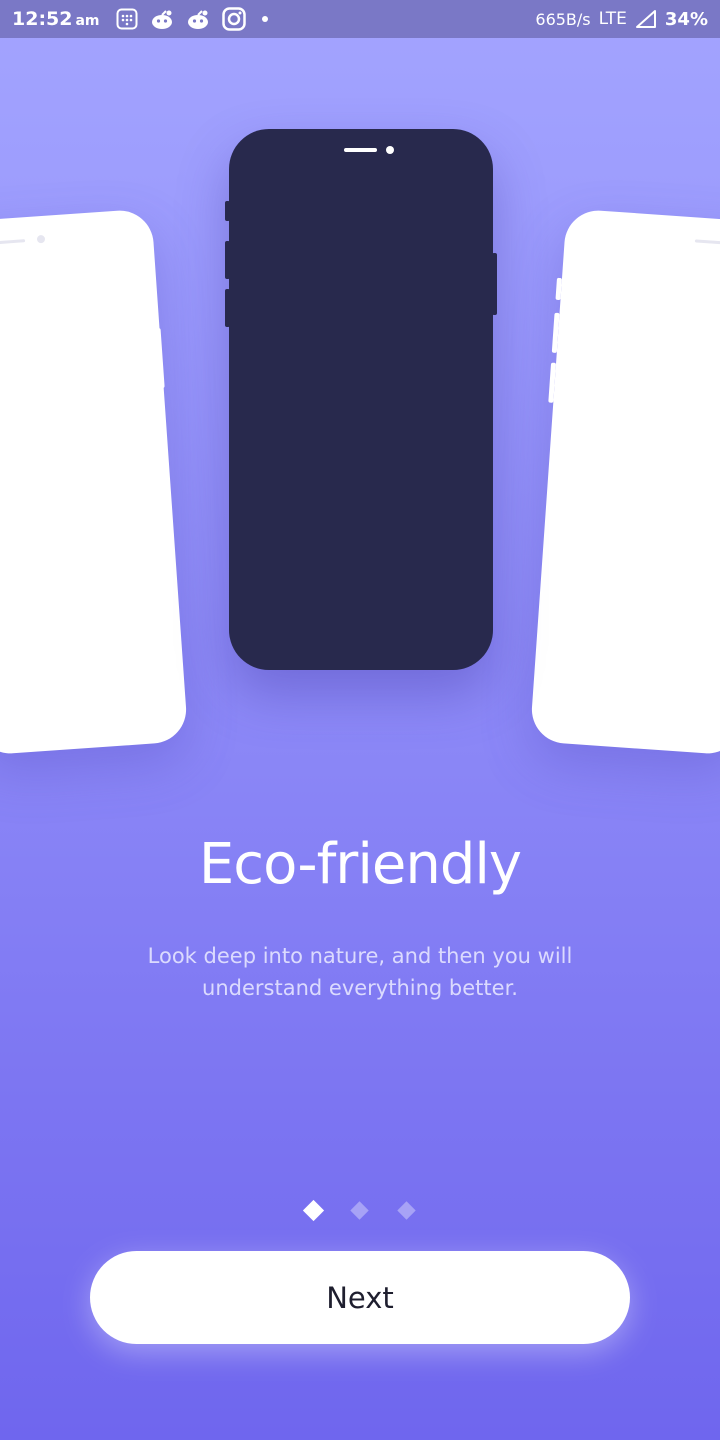 The height and width of the screenshot is (1440, 720). What do you see at coordinates (624, 482) in the screenshot?
I see `phone-mockup-right` at bounding box center [624, 482].